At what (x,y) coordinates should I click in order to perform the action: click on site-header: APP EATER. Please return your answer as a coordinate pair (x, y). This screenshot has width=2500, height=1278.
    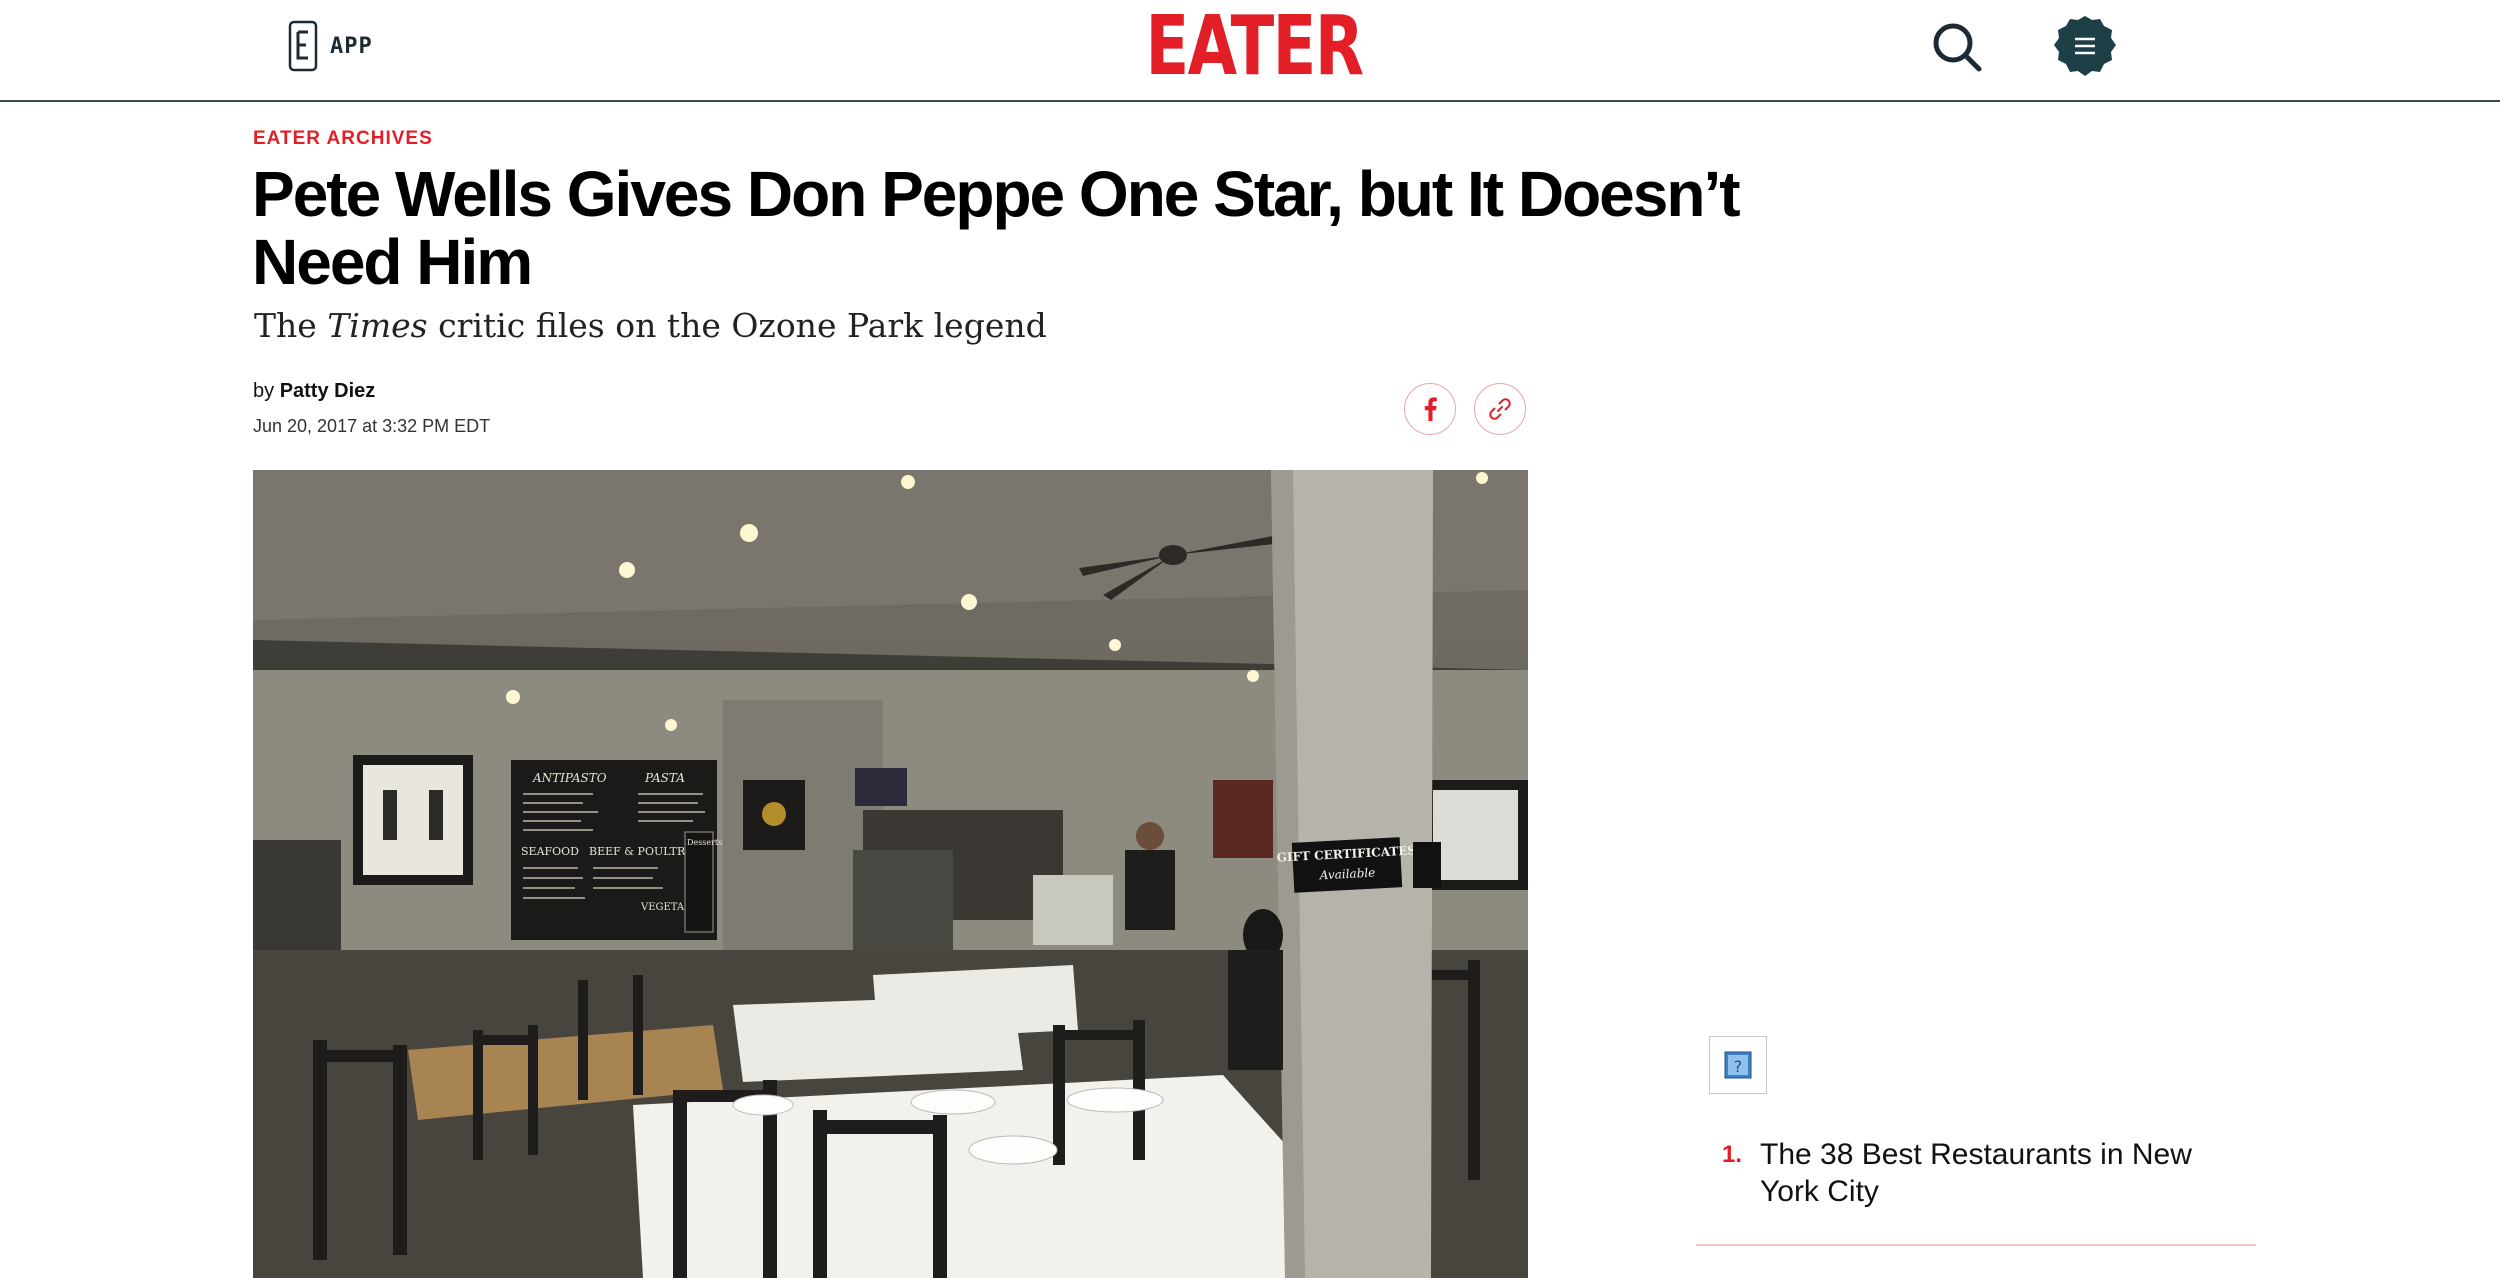
    Looking at the image, I should click on (1250, 51).